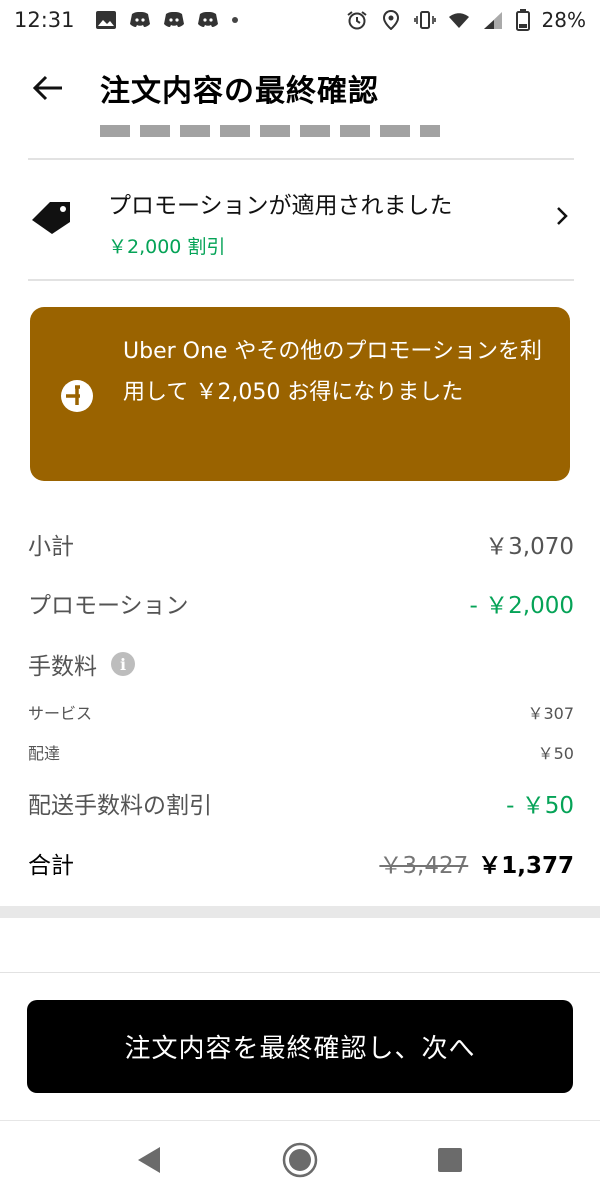  Describe the element at coordinates (300, 1046) in the screenshot. I see `confirm-next-button: 注文内容を最終確認し、次へ` at that location.